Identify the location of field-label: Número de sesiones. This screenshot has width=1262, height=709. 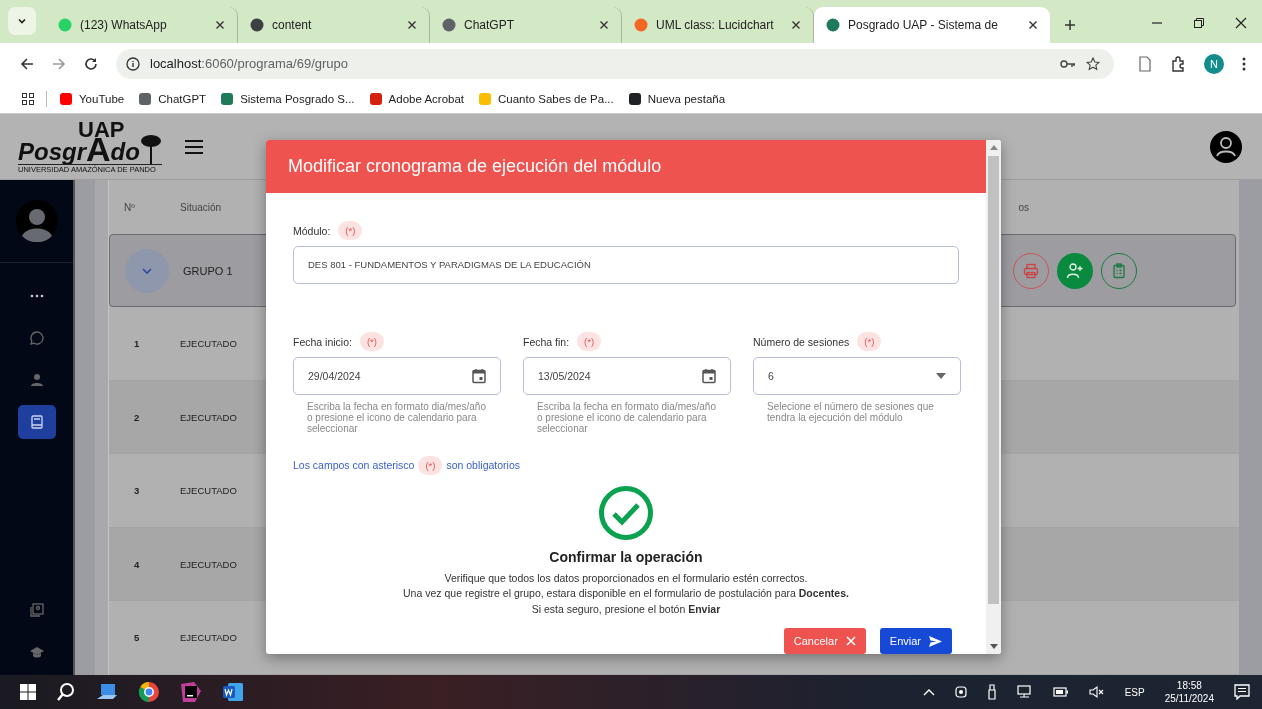
(801, 341).